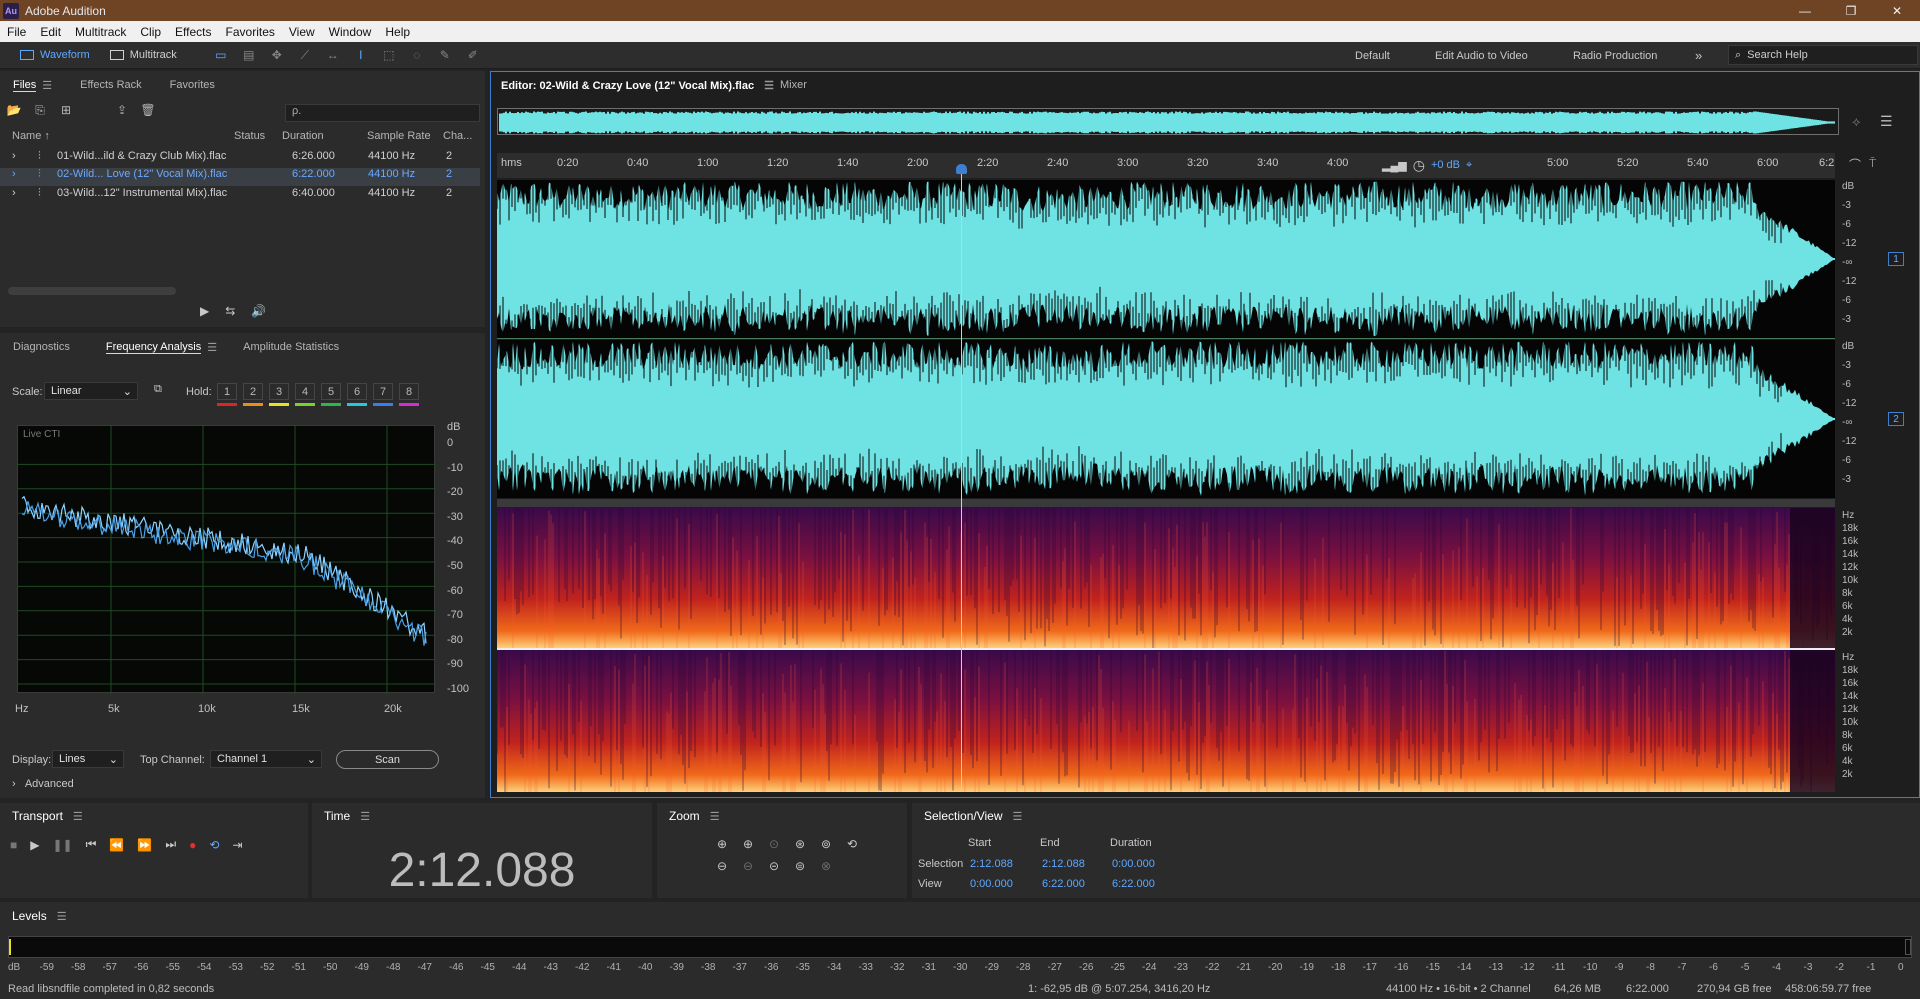  Describe the element at coordinates (1805, 10) in the screenshot. I see `minimize-button: —` at that location.